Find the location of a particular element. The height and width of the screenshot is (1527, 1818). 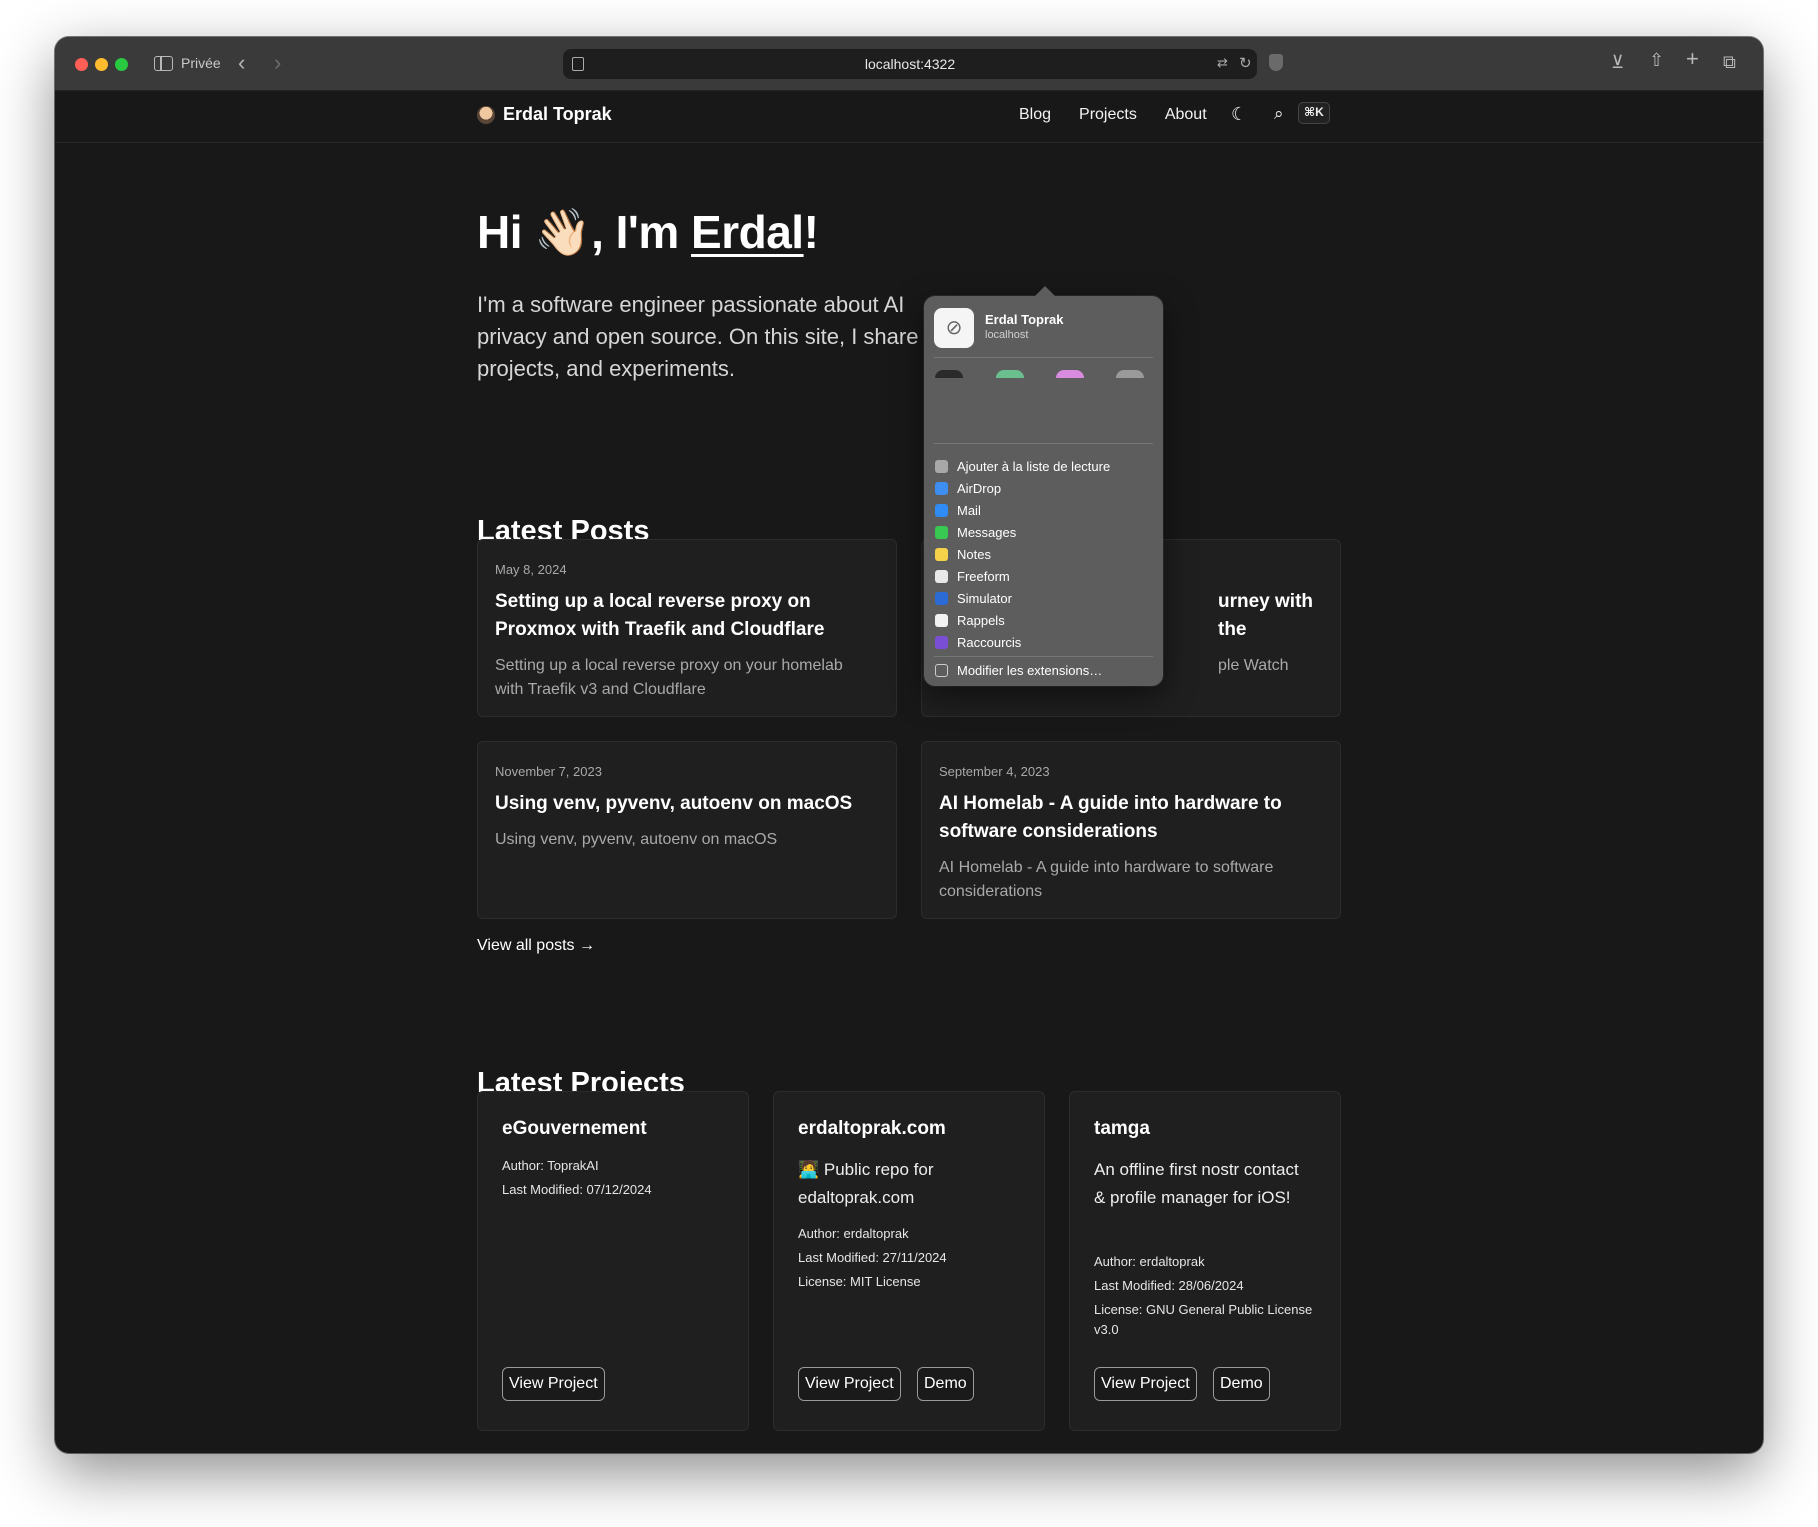

avatar is located at coordinates (486, 114).